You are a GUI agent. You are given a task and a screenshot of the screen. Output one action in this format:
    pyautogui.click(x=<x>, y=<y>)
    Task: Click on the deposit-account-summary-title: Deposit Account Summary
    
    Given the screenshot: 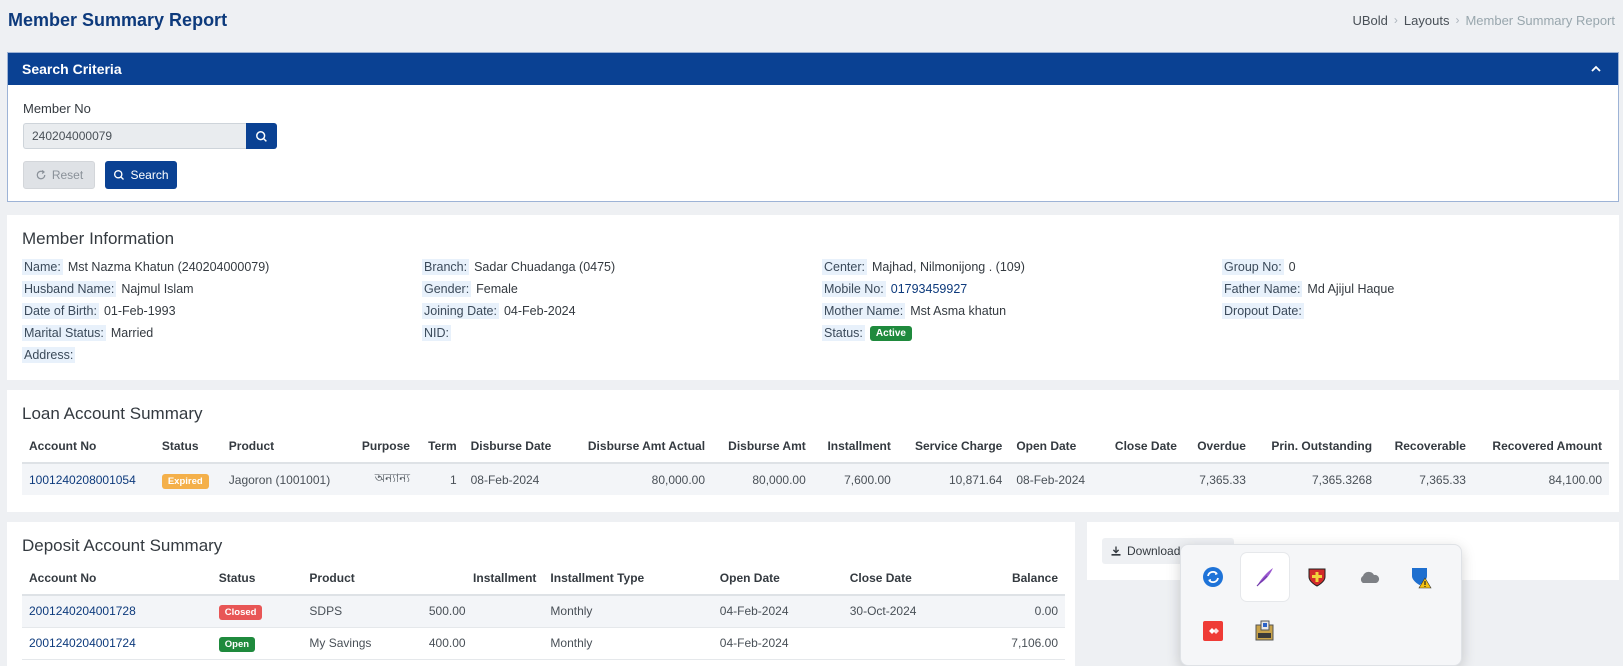 What is the action you would take?
    pyautogui.click(x=122, y=545)
    